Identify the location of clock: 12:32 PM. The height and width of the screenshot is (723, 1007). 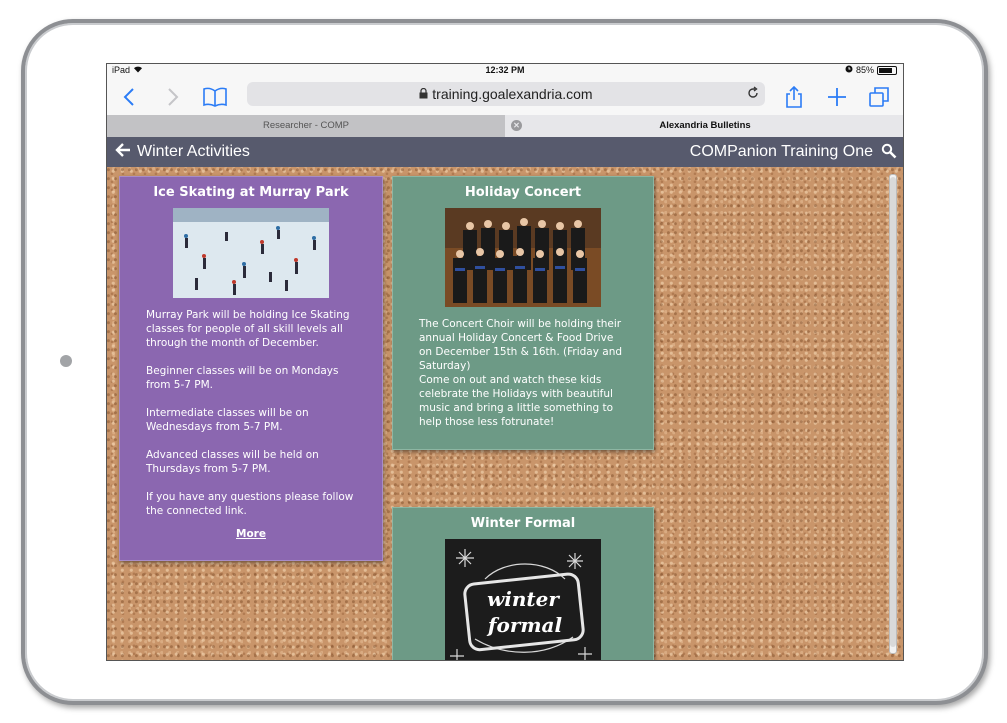
(505, 70).